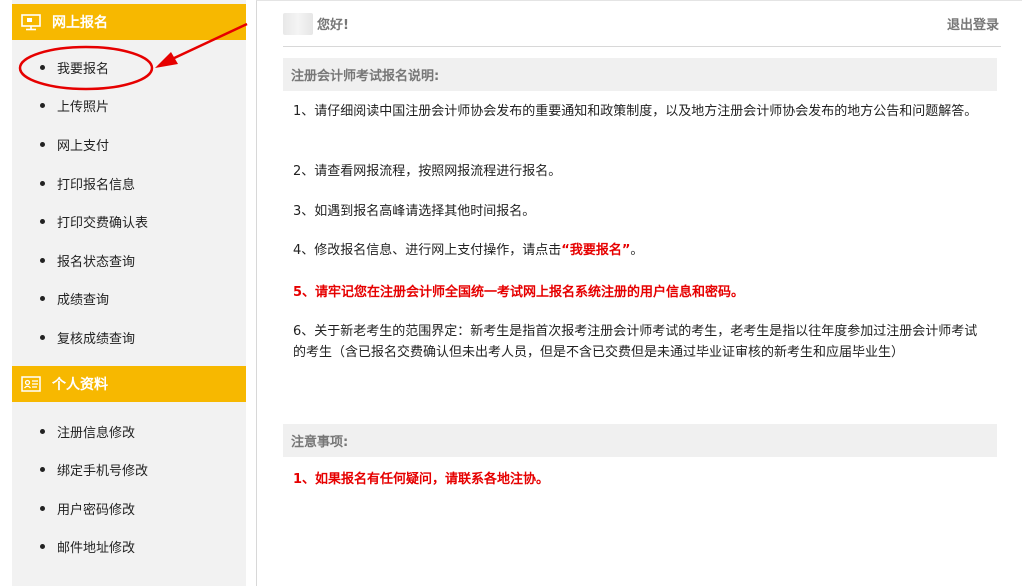 Image resolution: width=1022 pixels, height=586 pixels. Describe the element at coordinates (96, 549) in the screenshot. I see `sidebar-item-label: 邮件地址修改` at that location.